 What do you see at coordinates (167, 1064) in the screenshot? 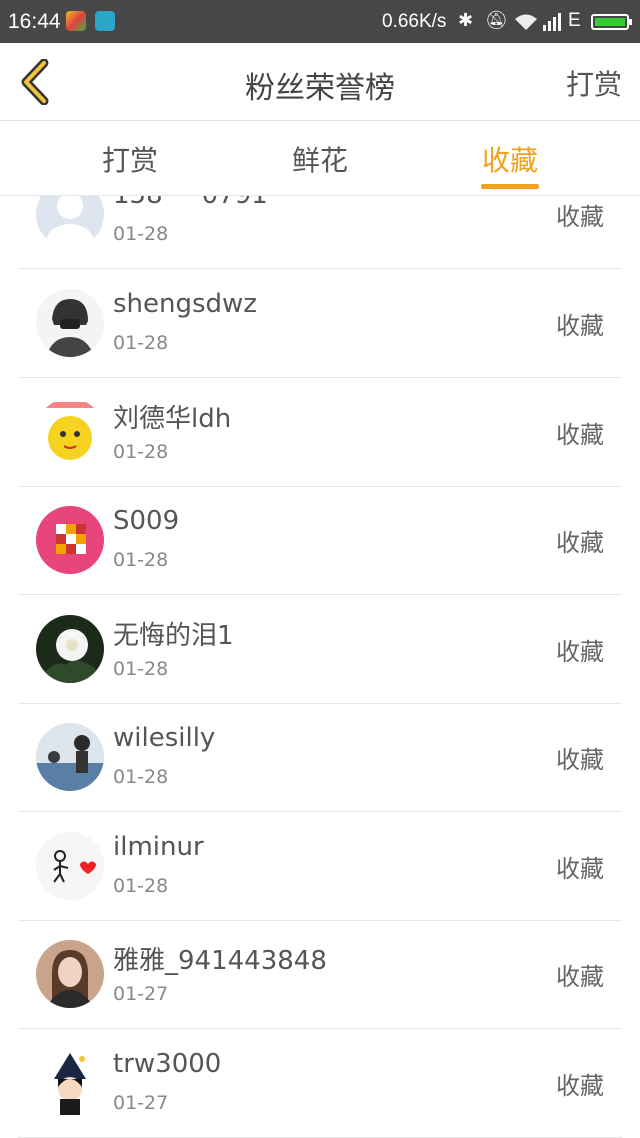
I see `user-name: trw3000` at bounding box center [167, 1064].